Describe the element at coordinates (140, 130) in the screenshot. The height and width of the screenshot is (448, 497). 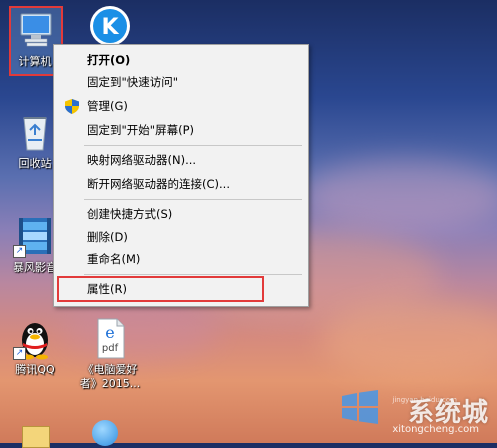
I see `menu-item-label: 固定到"开始"屏幕(P)` at that location.